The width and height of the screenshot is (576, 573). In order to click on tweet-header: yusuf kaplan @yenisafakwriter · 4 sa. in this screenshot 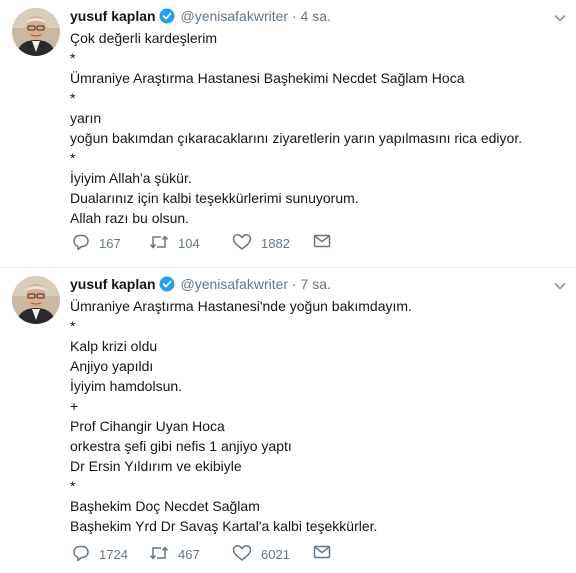, I will do `click(200, 17)`.